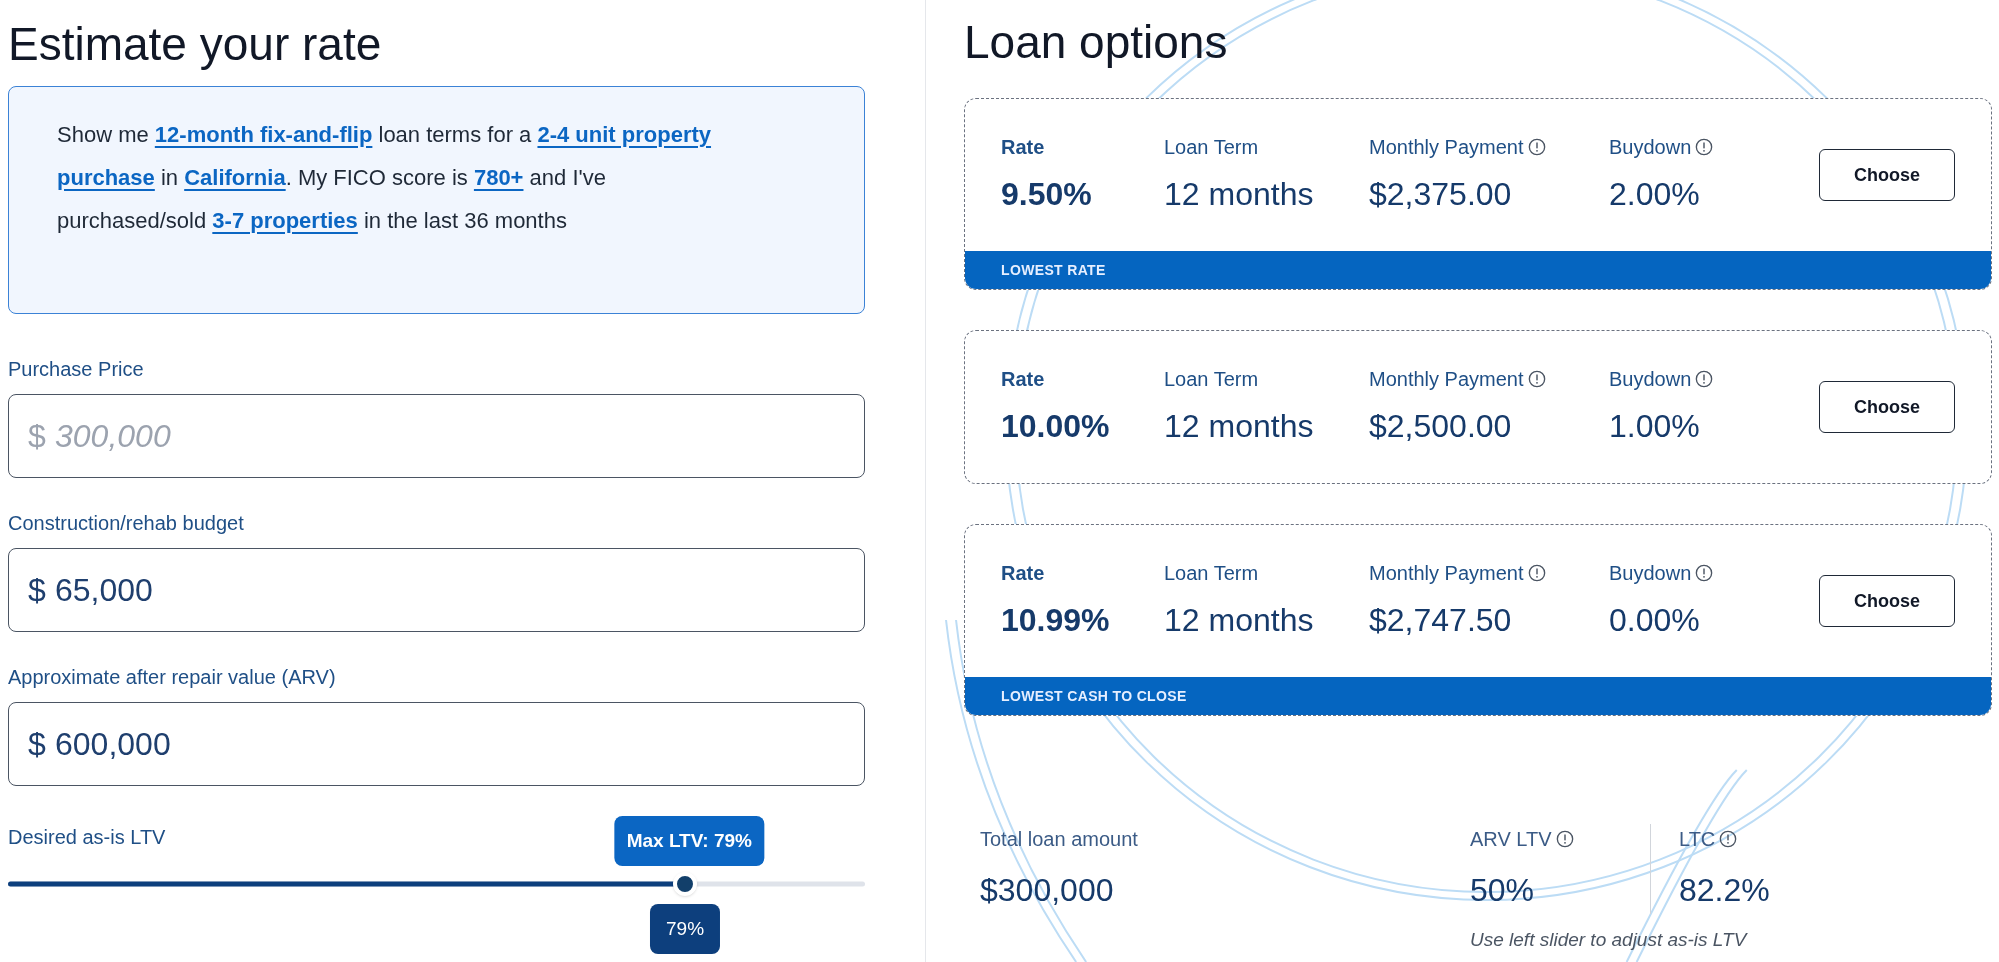 The width and height of the screenshot is (1999, 962). I want to click on page-title: Estimate your rate, so click(195, 44).